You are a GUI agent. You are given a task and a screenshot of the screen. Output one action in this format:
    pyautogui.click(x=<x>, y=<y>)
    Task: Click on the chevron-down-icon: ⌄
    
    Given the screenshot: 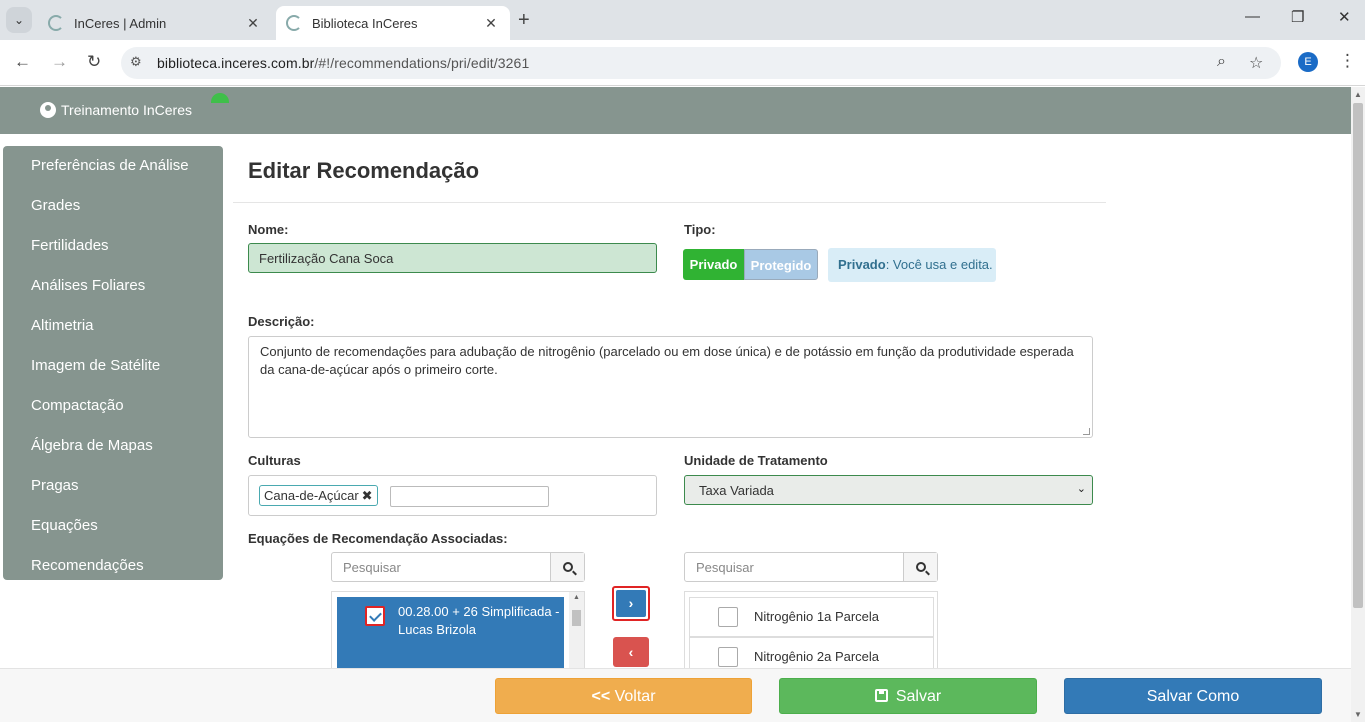 What is the action you would take?
    pyautogui.click(x=1081, y=489)
    